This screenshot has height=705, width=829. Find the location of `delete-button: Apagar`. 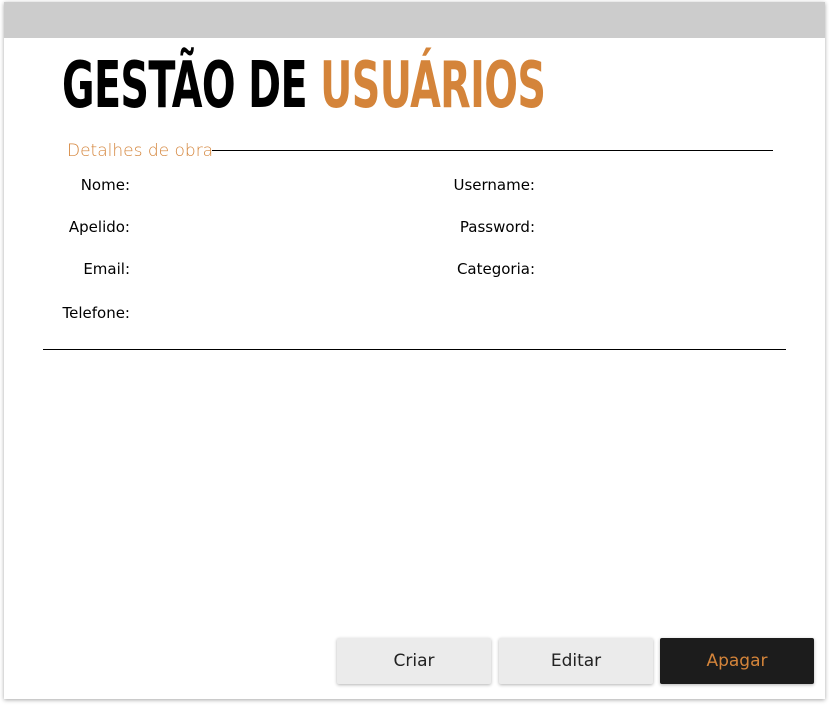

delete-button: Apagar is located at coordinates (737, 661).